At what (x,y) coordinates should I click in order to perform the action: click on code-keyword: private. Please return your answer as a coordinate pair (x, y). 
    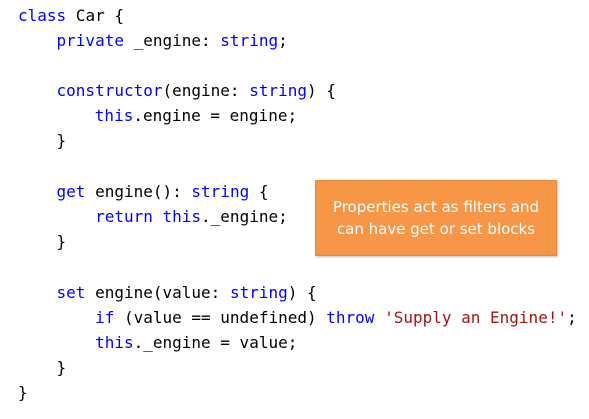
    Looking at the image, I should click on (90, 40).